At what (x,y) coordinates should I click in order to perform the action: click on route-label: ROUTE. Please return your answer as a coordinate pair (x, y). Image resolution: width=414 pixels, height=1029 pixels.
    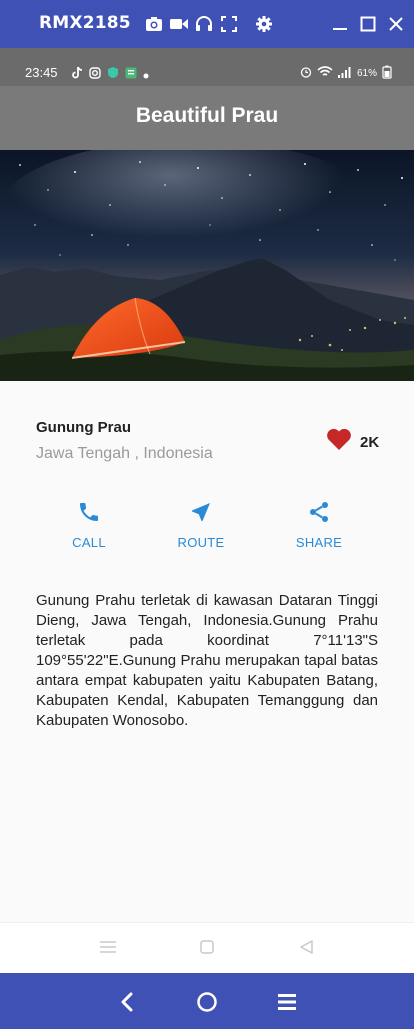
    Looking at the image, I should click on (201, 542).